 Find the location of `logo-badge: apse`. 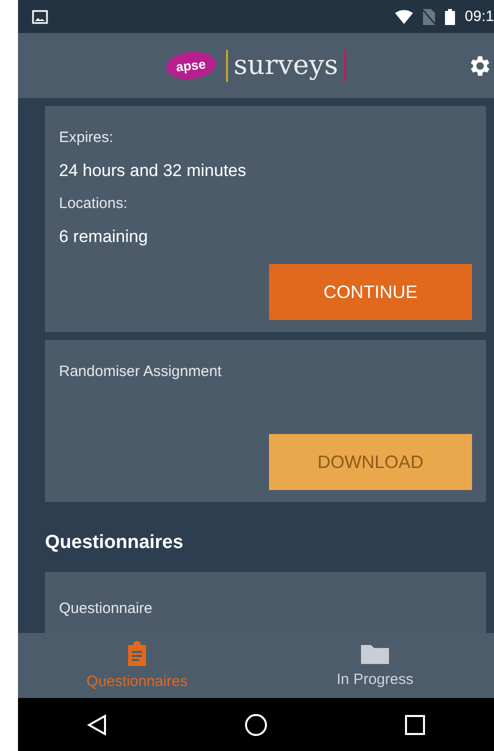

logo-badge: apse is located at coordinates (190, 65).